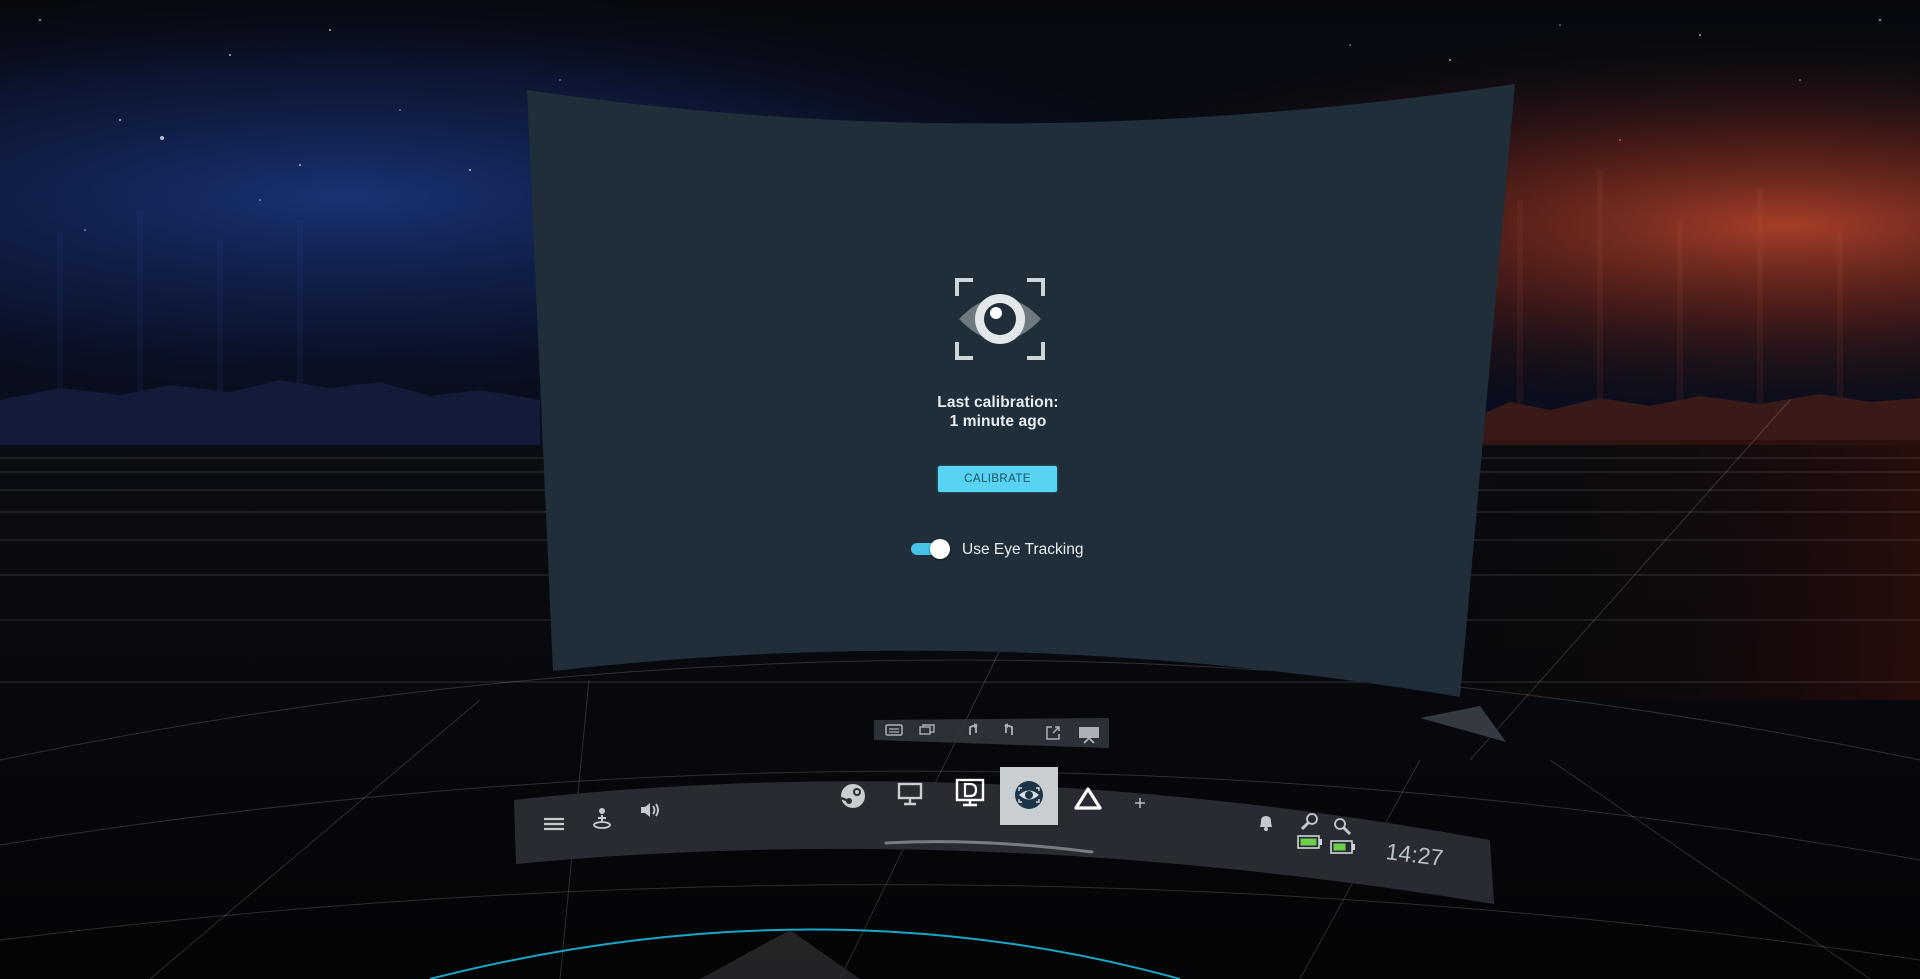  What do you see at coordinates (910, 794) in the screenshot?
I see `desktop-icon` at bounding box center [910, 794].